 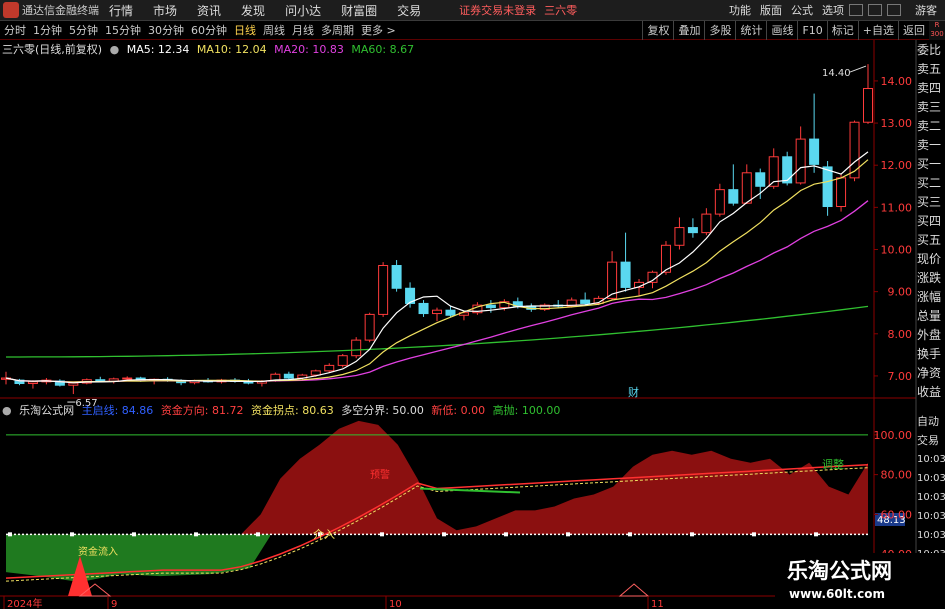 I want to click on price-tick-label: 9.00, so click(x=900, y=292).